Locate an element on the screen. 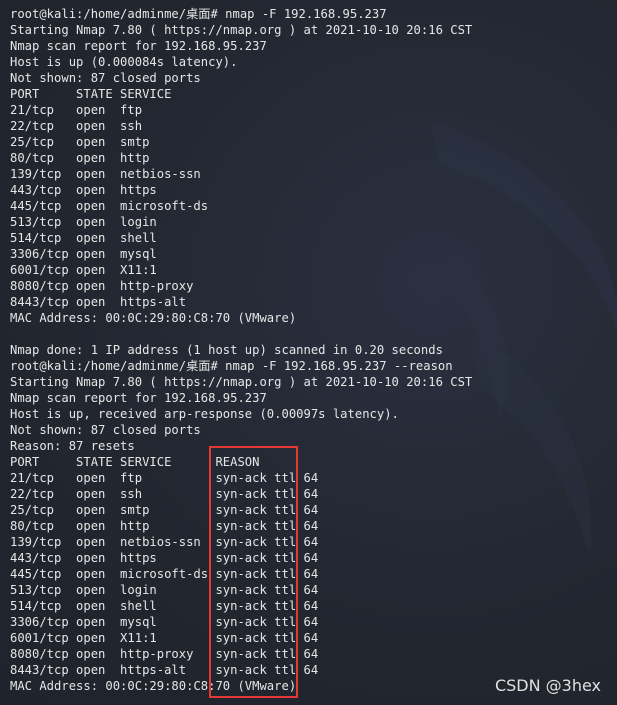 The height and width of the screenshot is (705, 617). terminal-line: 8080/tcp open http-proxy is located at coordinates (102, 286).